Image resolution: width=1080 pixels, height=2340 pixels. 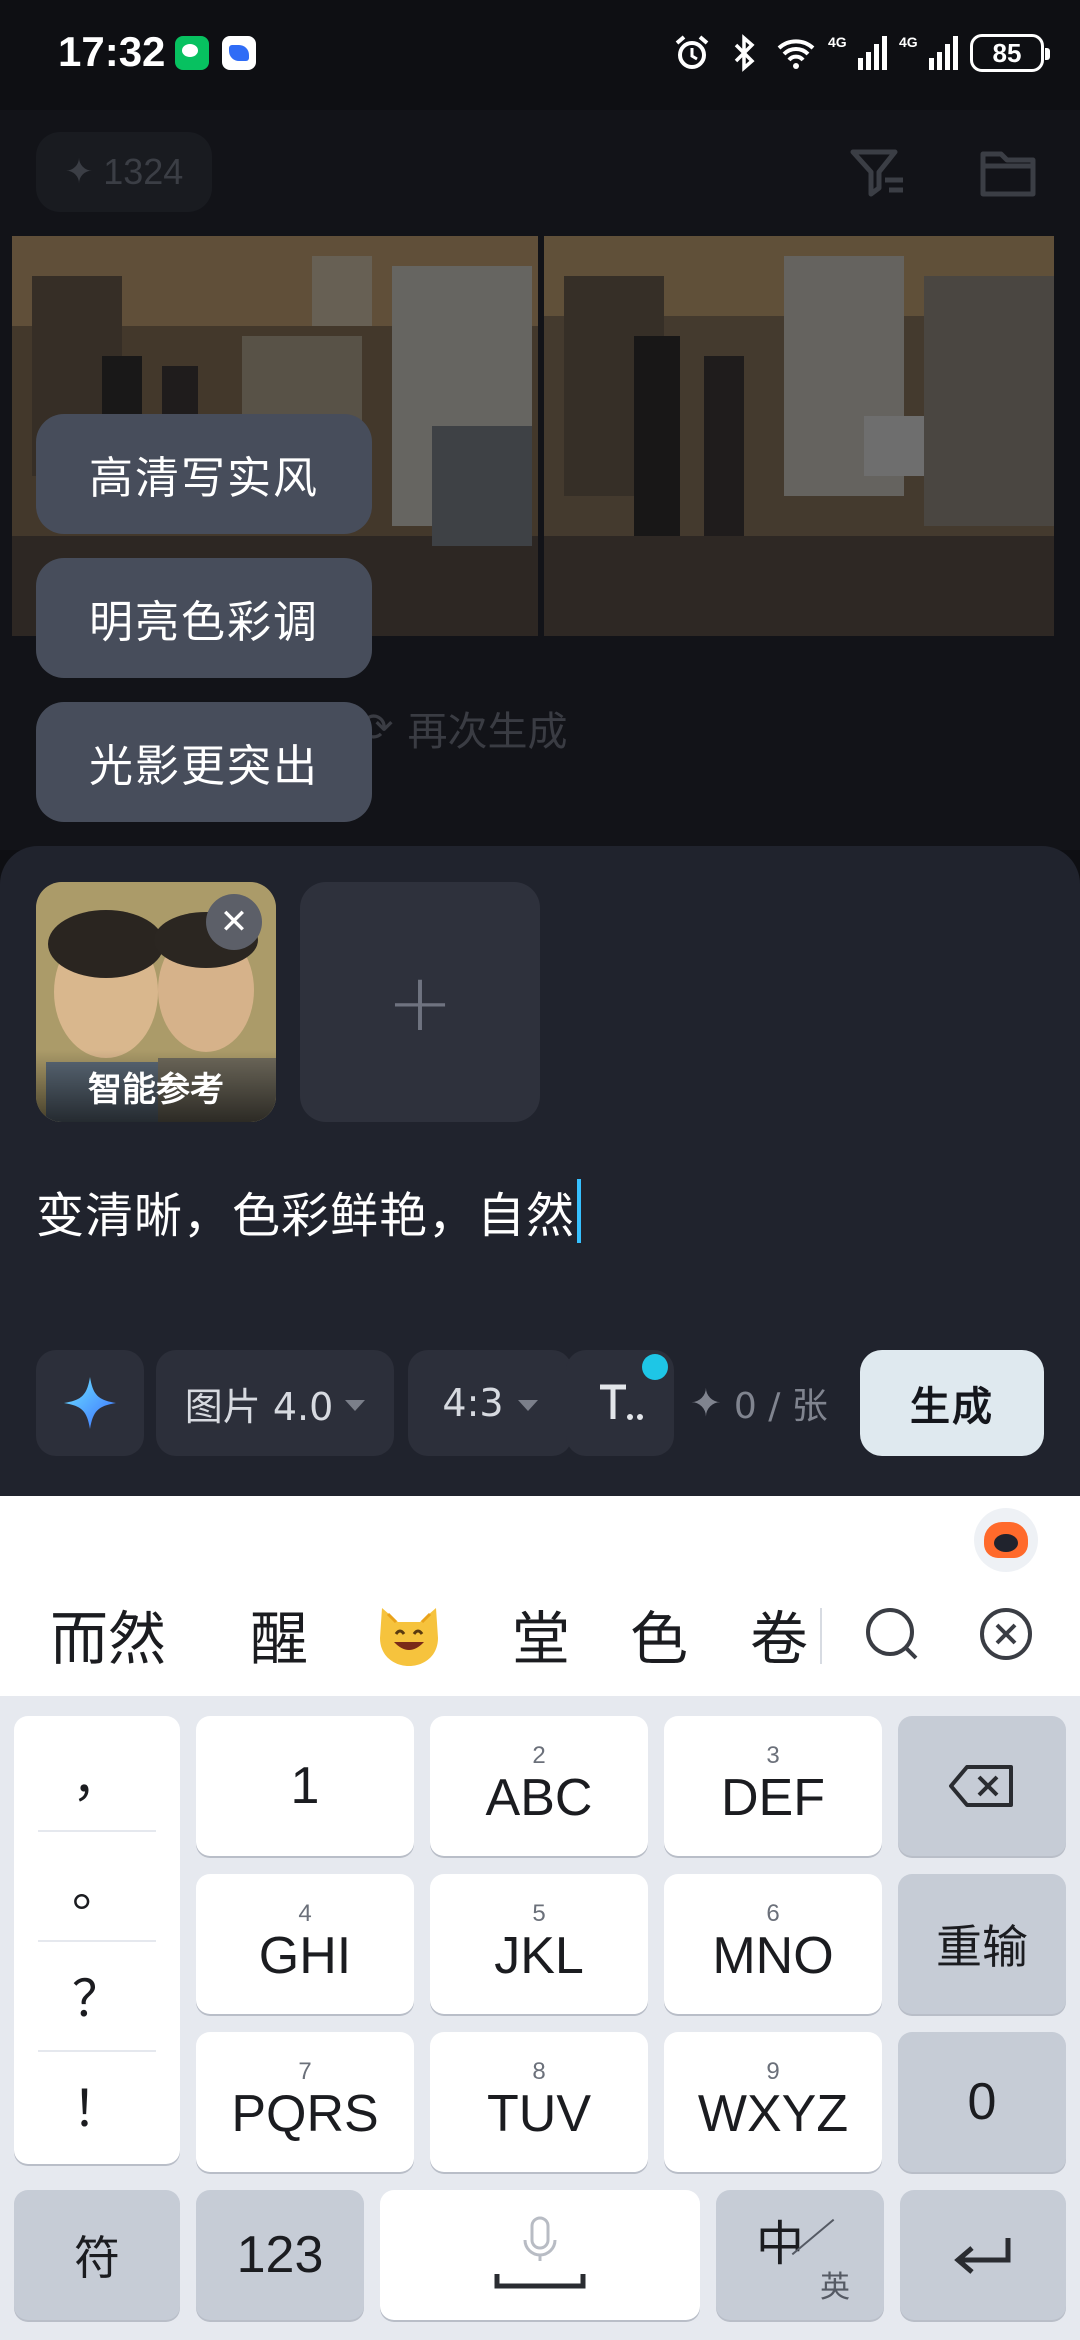 I want to click on regenerate-label: 再次生成, so click(x=487, y=732).